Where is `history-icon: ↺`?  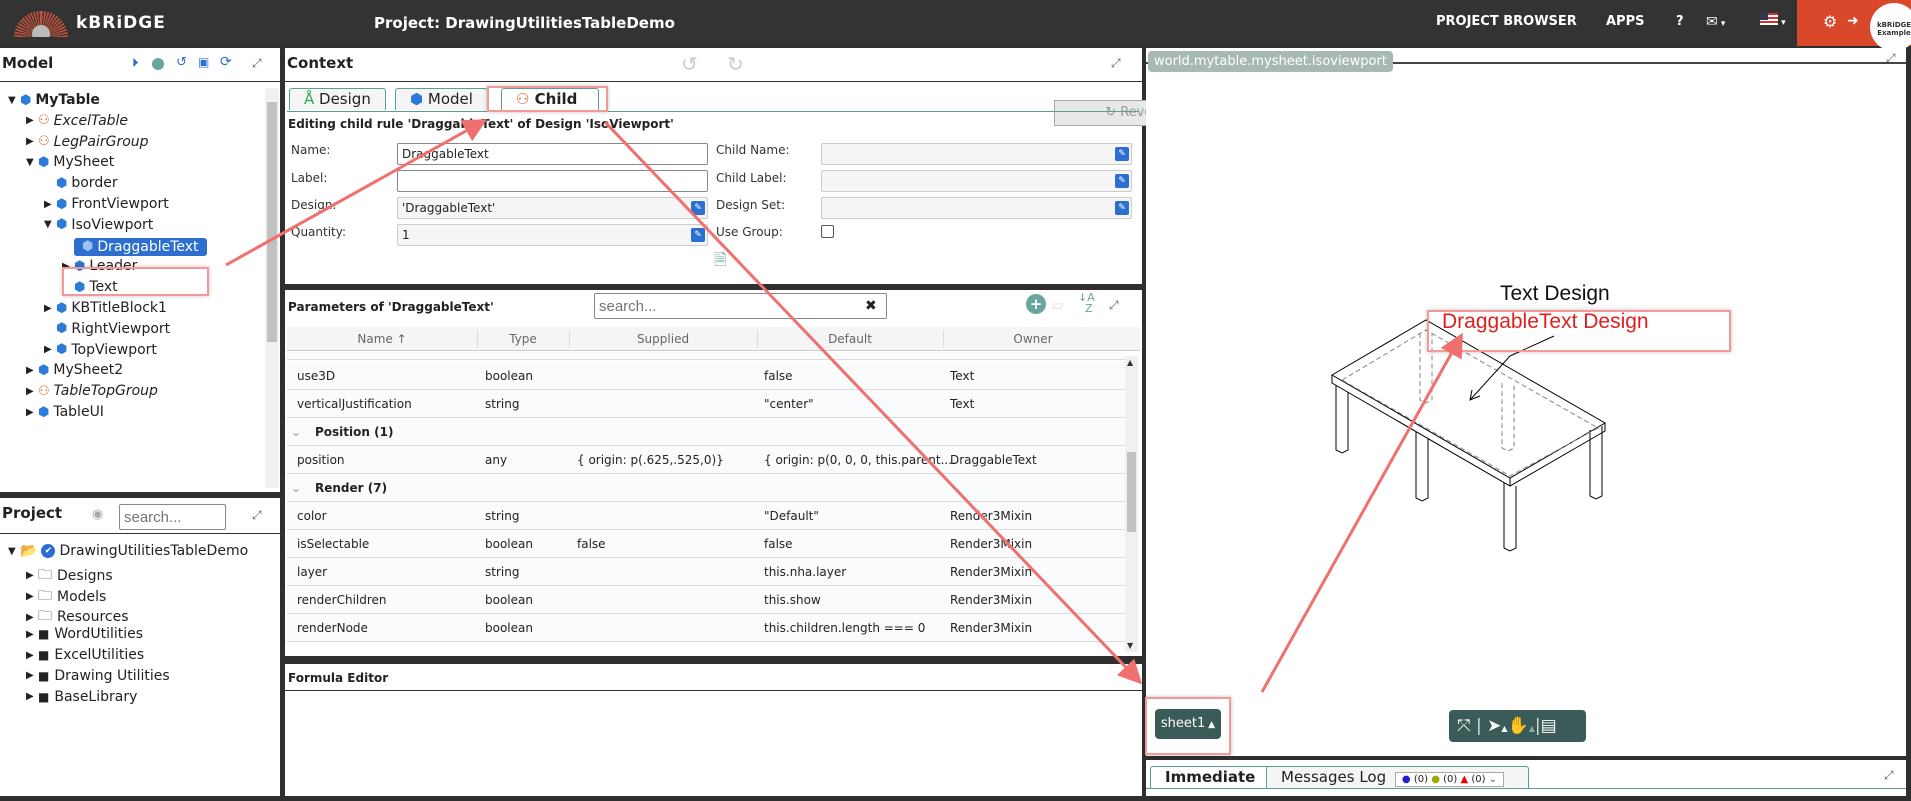 history-icon: ↺ is located at coordinates (181, 62).